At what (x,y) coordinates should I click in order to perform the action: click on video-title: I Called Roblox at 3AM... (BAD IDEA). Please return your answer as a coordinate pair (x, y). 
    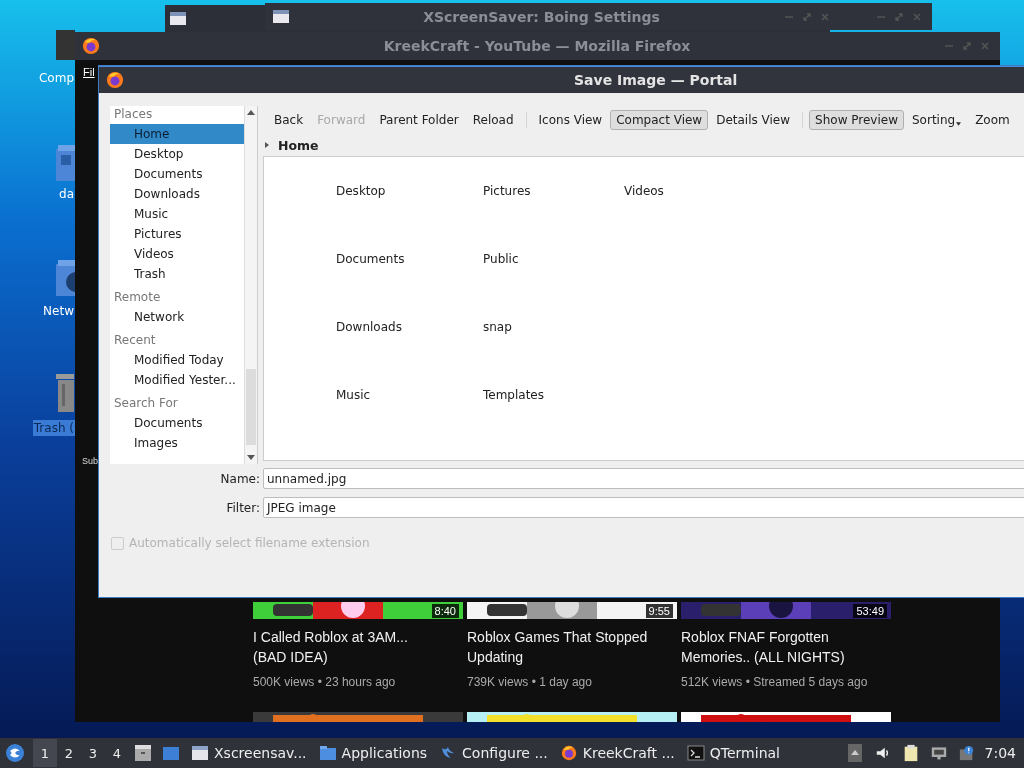
    Looking at the image, I should click on (358, 647).